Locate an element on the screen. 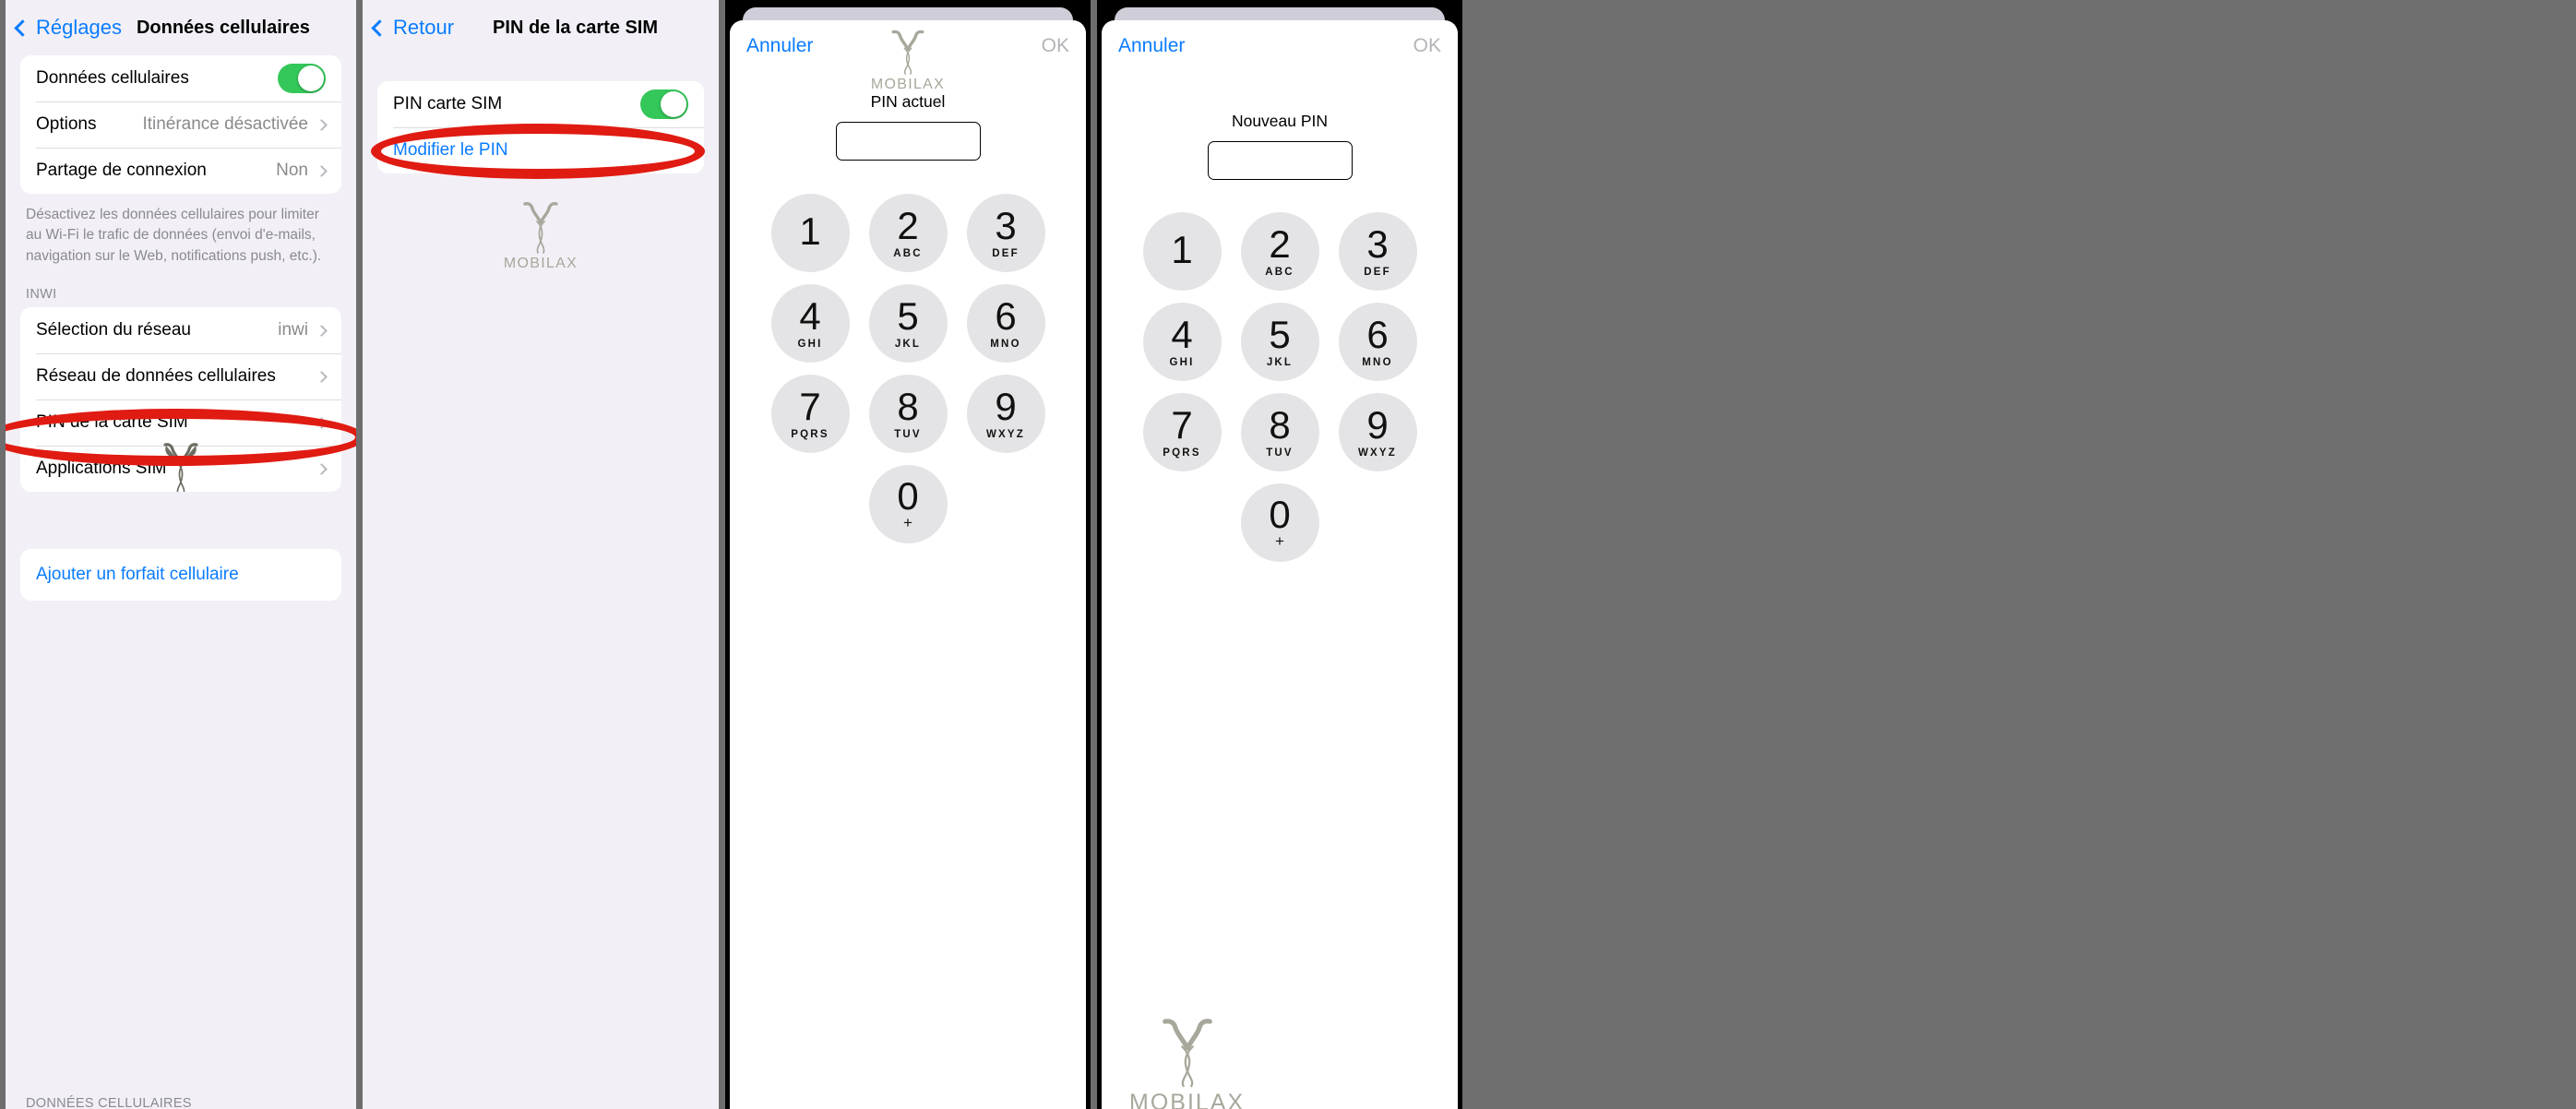  pin-field-label: Nouveau PIN is located at coordinates (1280, 121).